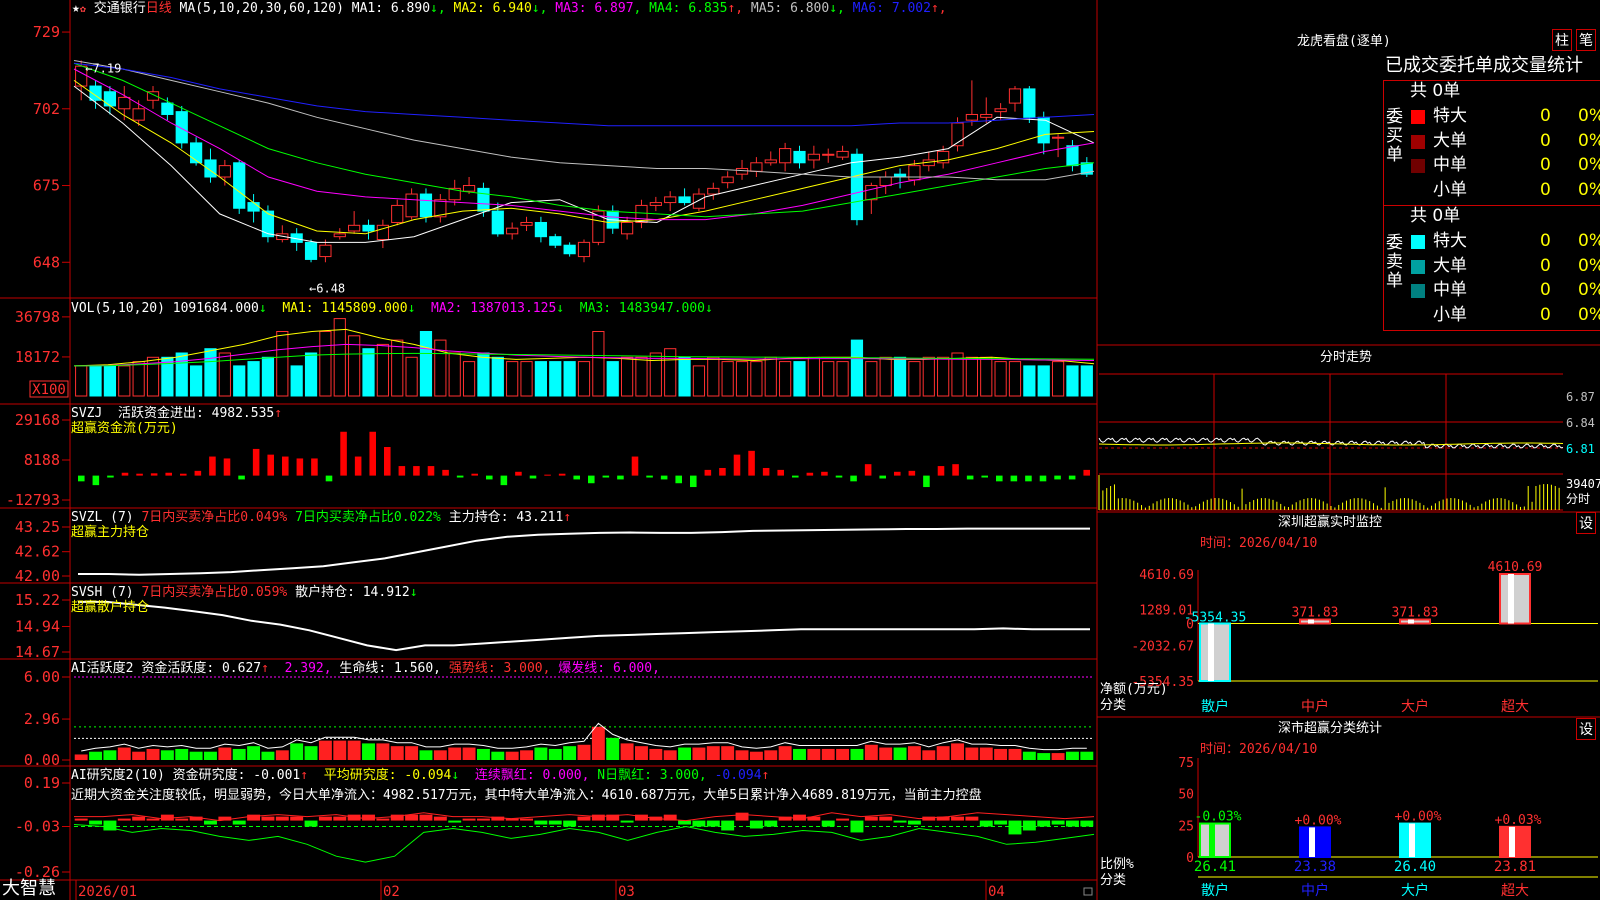 This screenshot has width=1600, height=900. Describe the element at coordinates (1586, 523) in the screenshot. I see `sz-monitor-settings-button: 设` at that location.